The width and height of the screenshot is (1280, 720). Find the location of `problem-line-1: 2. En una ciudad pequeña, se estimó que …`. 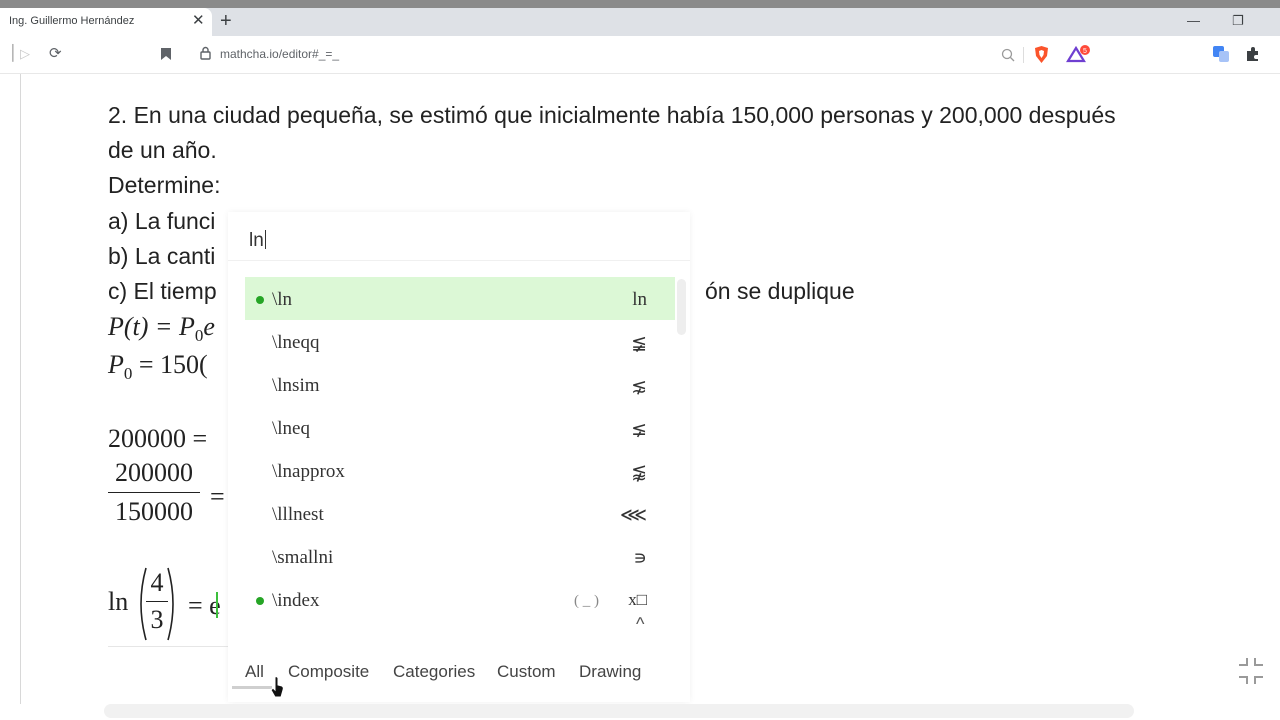

problem-line-1: 2. En una ciudad pequeña, se estimó que … is located at coordinates (612, 115).